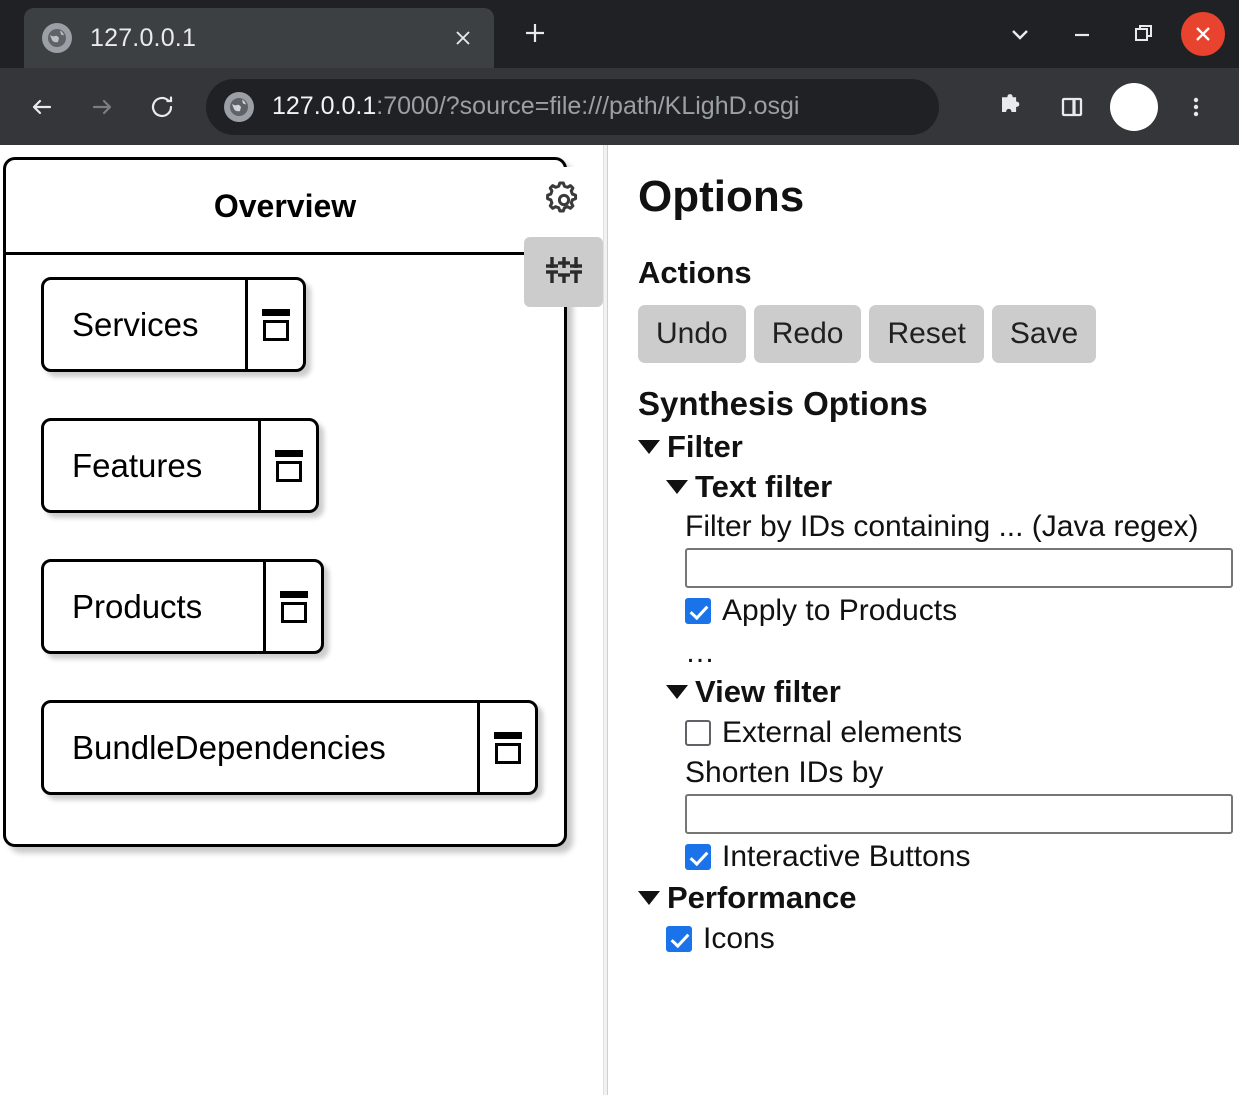 The height and width of the screenshot is (1095, 1239). I want to click on tree-group-filter-label: Filter, so click(705, 446).